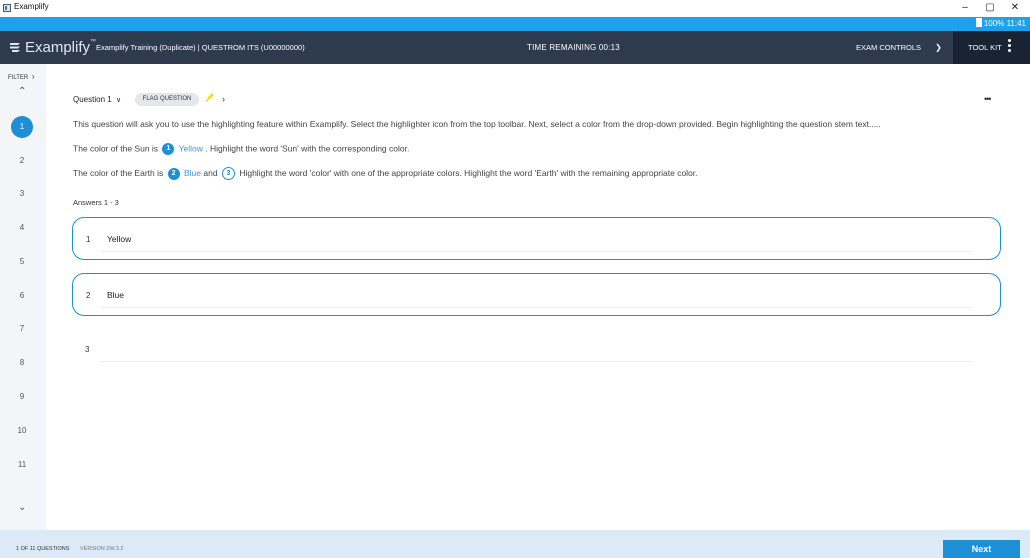 The width and height of the screenshot is (1030, 558). What do you see at coordinates (536, 352) in the screenshot?
I see `answer-field-3: 3` at bounding box center [536, 352].